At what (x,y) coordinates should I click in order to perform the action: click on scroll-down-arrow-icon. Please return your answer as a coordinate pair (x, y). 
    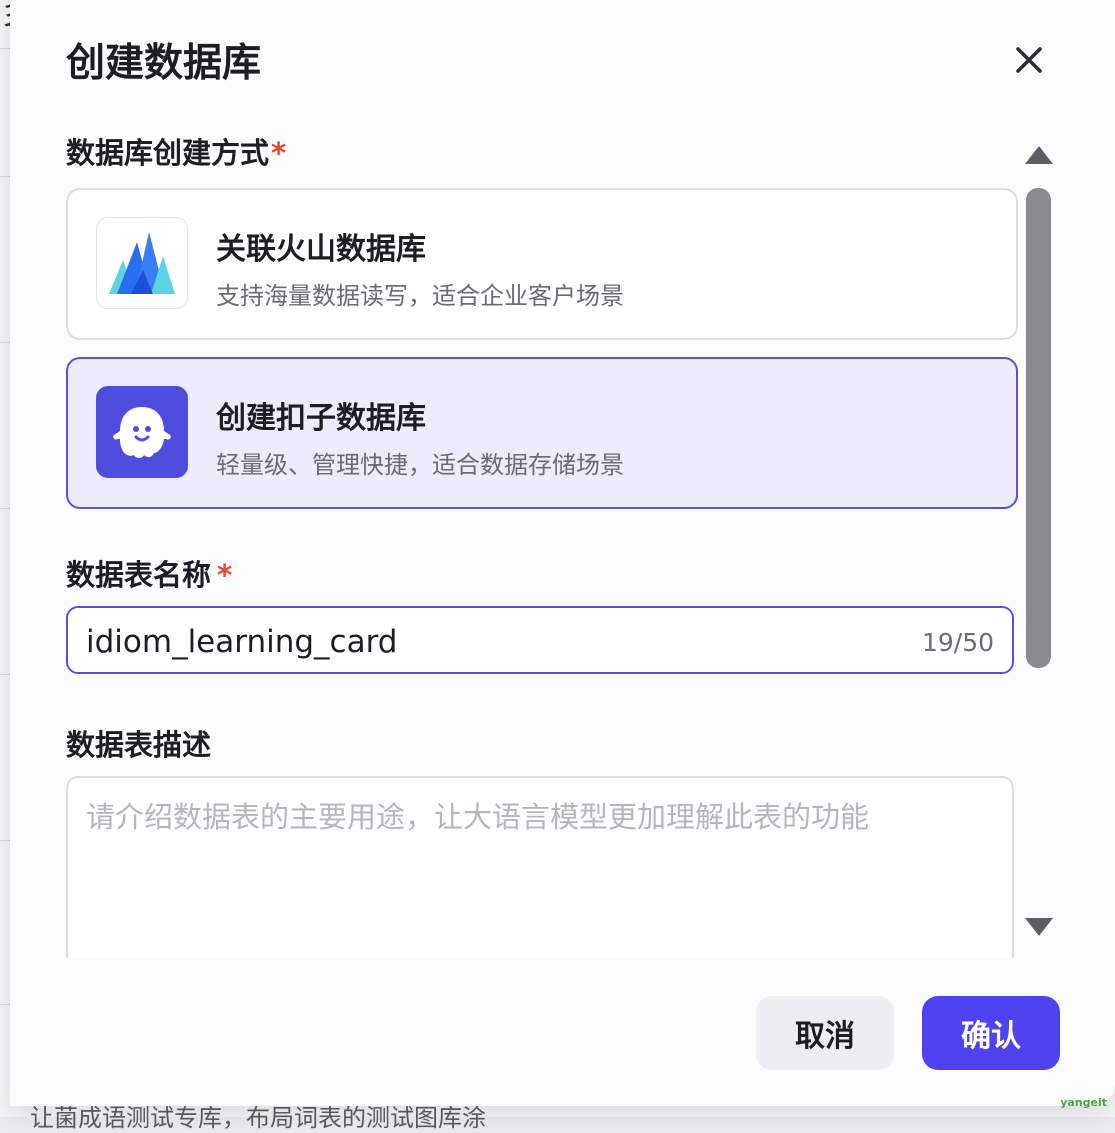
    Looking at the image, I should click on (1039, 927).